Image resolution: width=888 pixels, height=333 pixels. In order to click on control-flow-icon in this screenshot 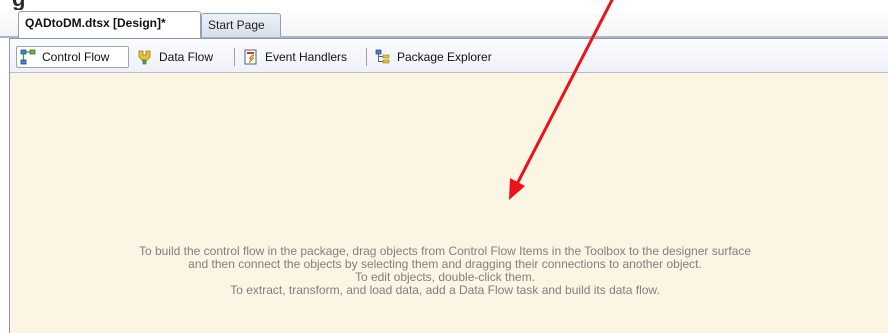, I will do `click(28, 57)`.